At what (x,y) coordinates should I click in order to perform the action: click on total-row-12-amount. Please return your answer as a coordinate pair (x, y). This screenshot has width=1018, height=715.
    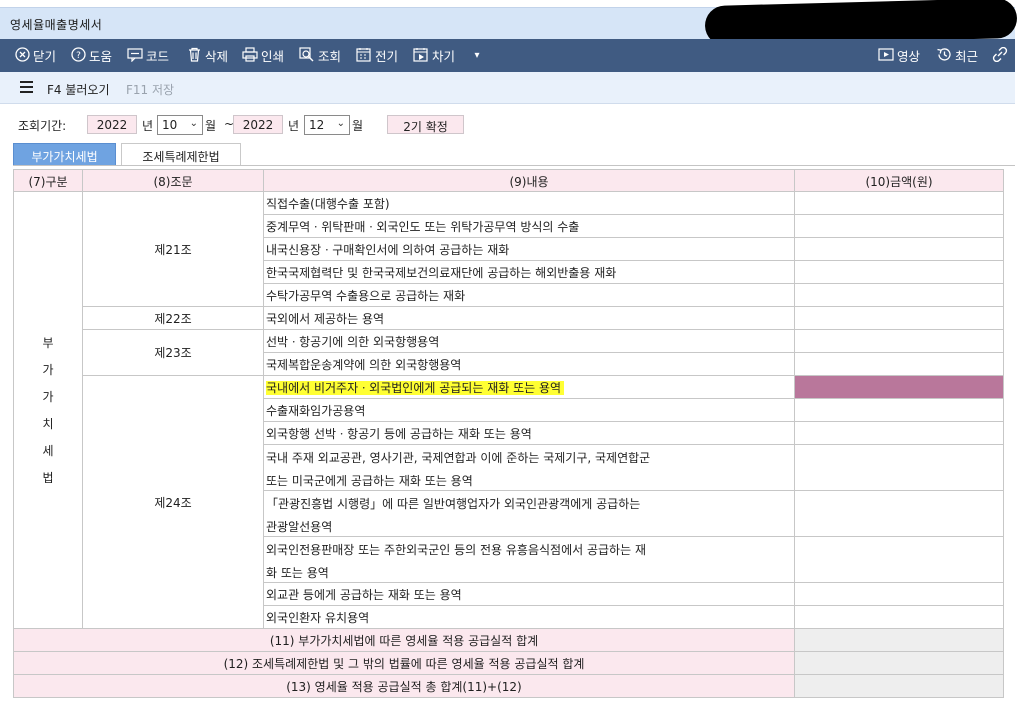
    Looking at the image, I should click on (899, 663).